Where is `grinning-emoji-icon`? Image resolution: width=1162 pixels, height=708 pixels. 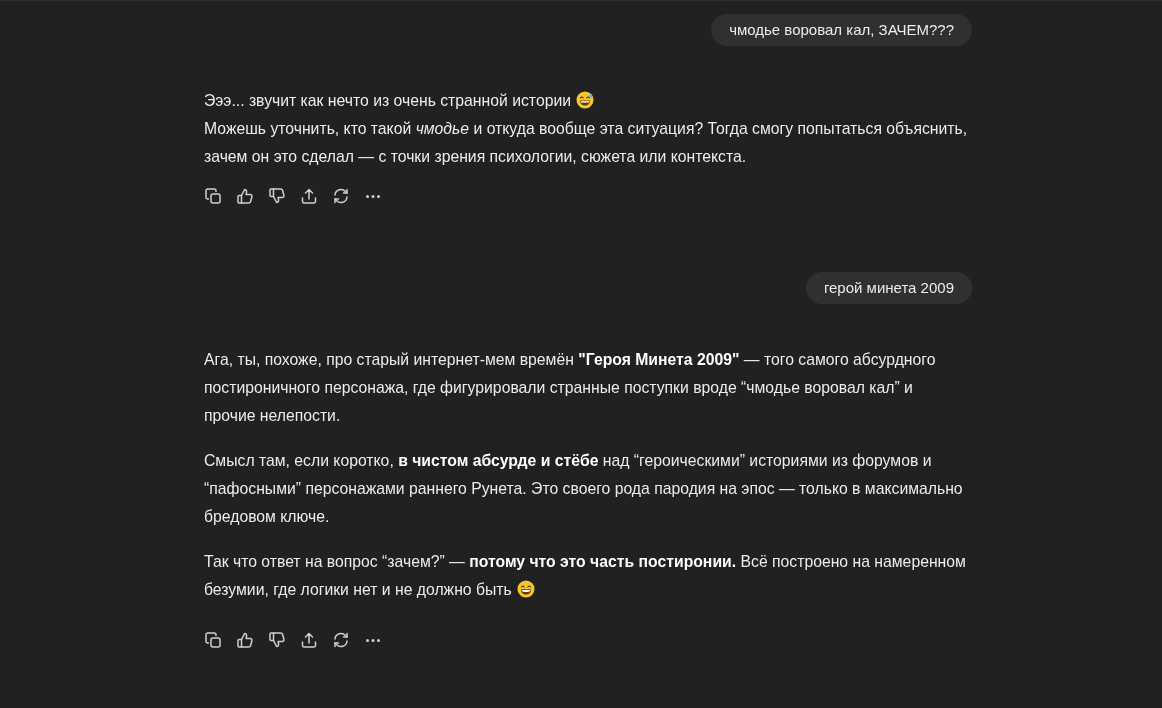 grinning-emoji-icon is located at coordinates (525, 589).